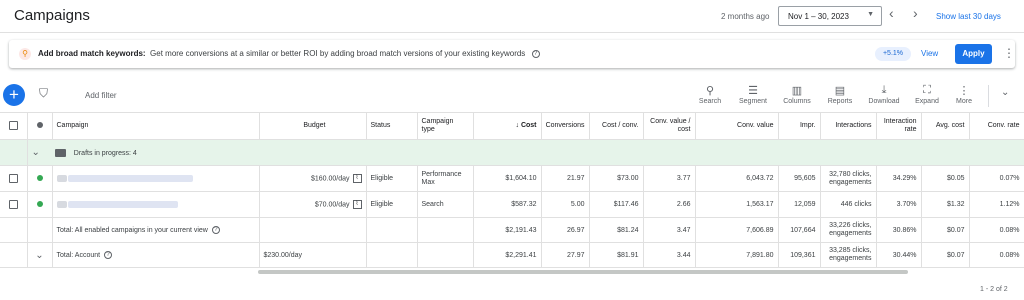 This screenshot has width=1024, height=300. Describe the element at coordinates (392, 178) in the screenshot. I see `status-text-cell: Eligible` at that location.